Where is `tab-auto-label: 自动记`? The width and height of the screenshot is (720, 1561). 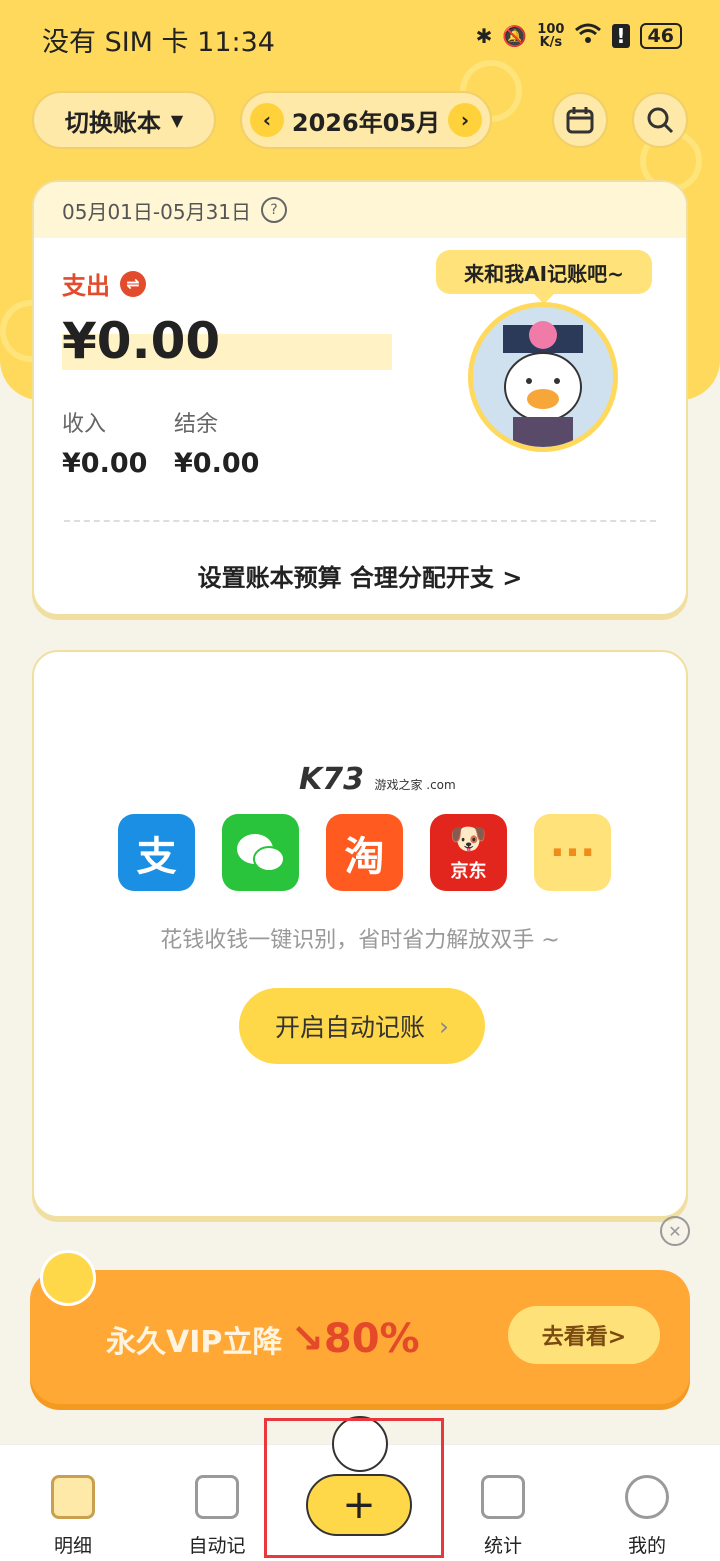
tab-auto-label: 自动记 is located at coordinates (217, 1546).